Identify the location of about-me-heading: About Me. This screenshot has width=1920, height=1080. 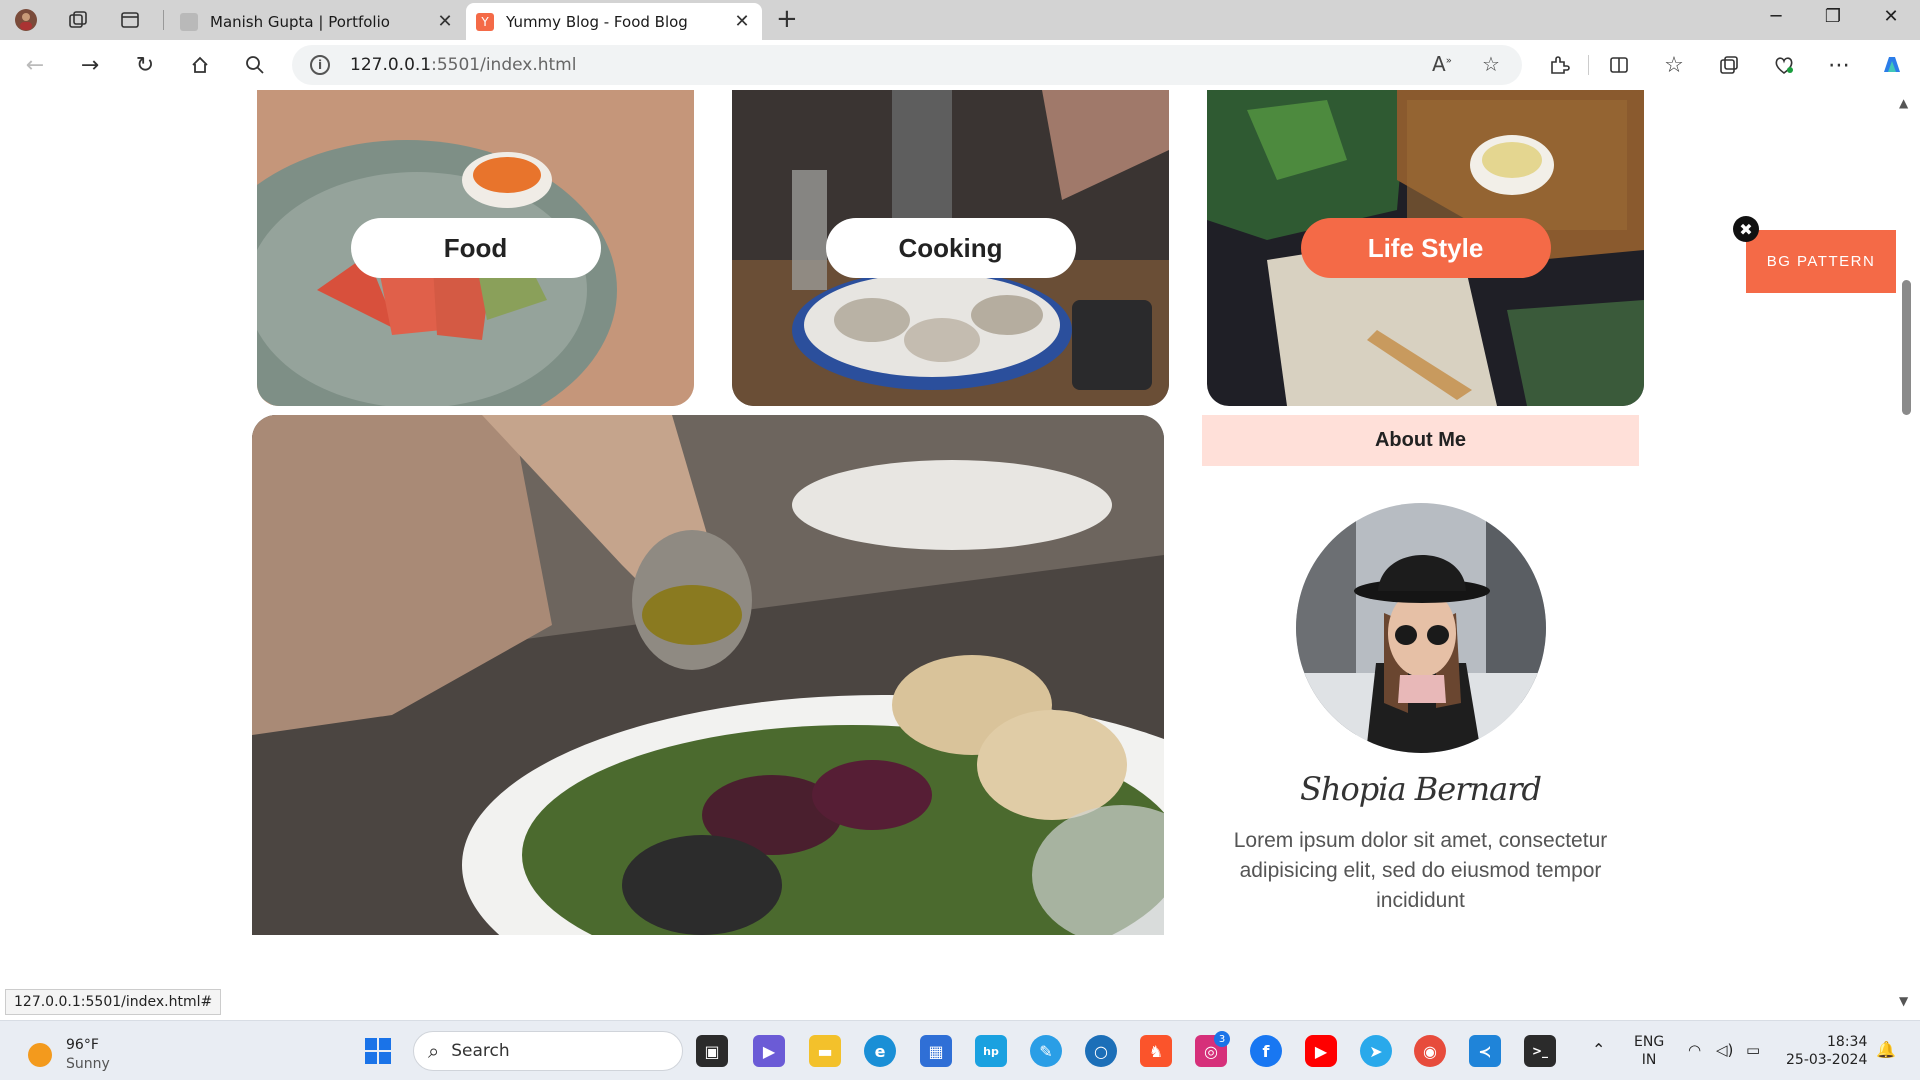
(1420, 440).